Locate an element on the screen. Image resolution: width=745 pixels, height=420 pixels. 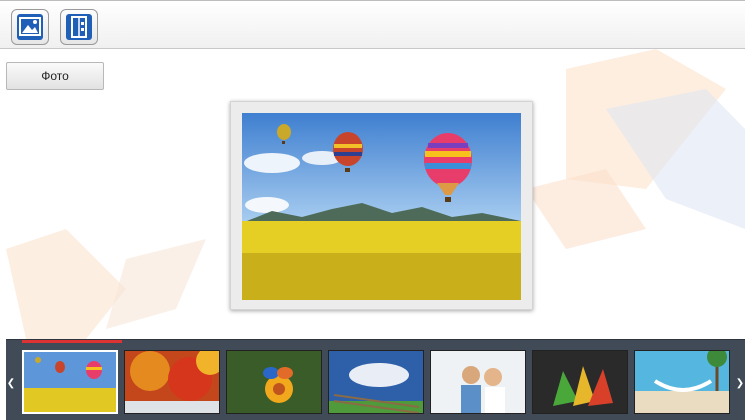
filmstrip-progress is located at coordinates (72, 341).